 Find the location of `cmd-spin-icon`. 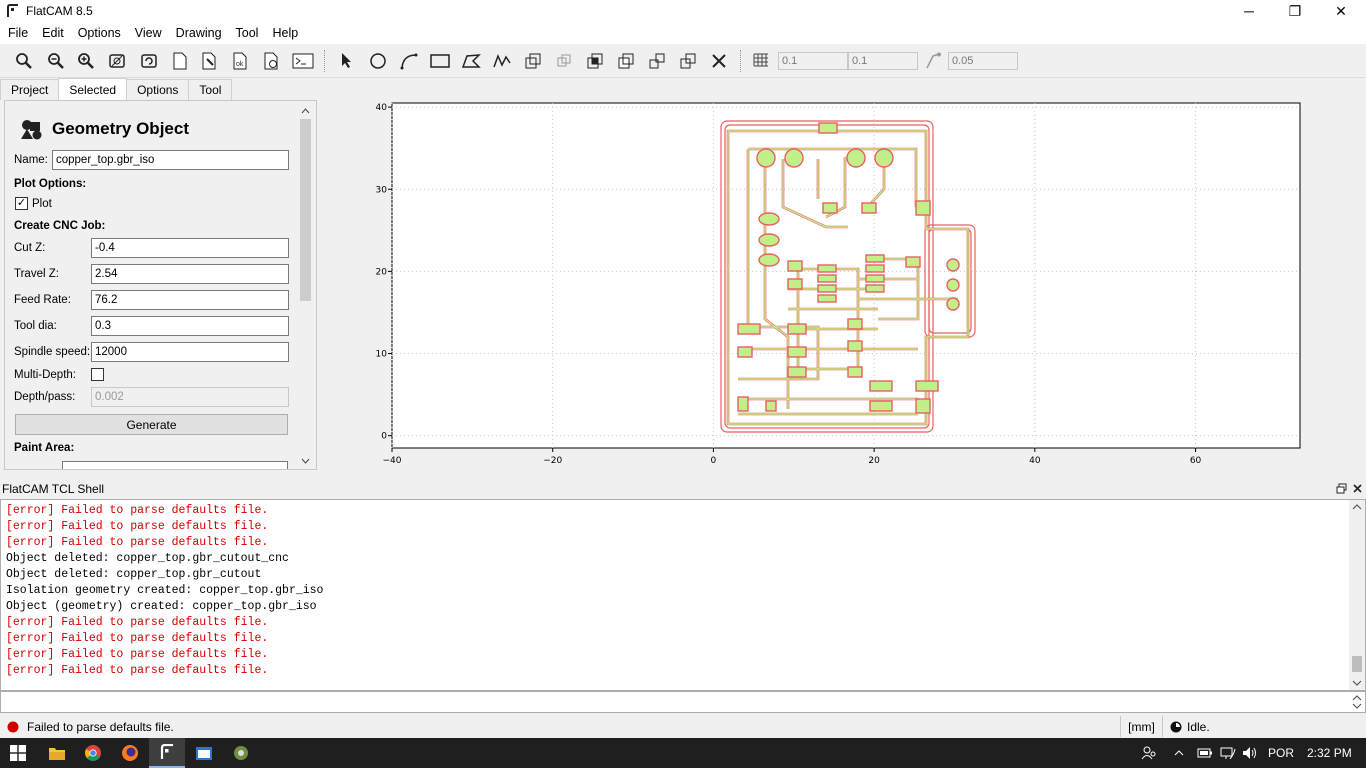

cmd-spin-icon is located at coordinates (1357, 702).